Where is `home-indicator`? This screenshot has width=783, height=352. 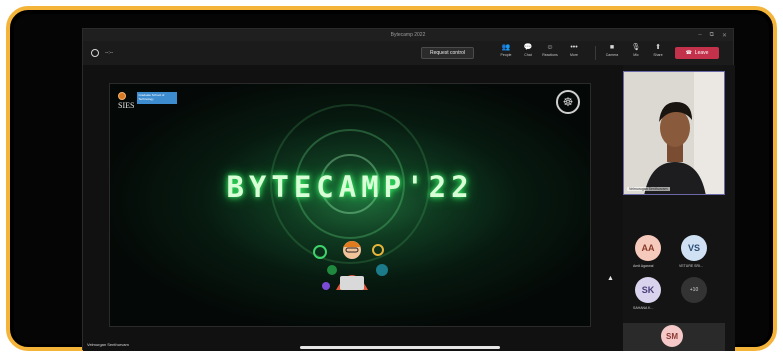 home-indicator is located at coordinates (400, 347).